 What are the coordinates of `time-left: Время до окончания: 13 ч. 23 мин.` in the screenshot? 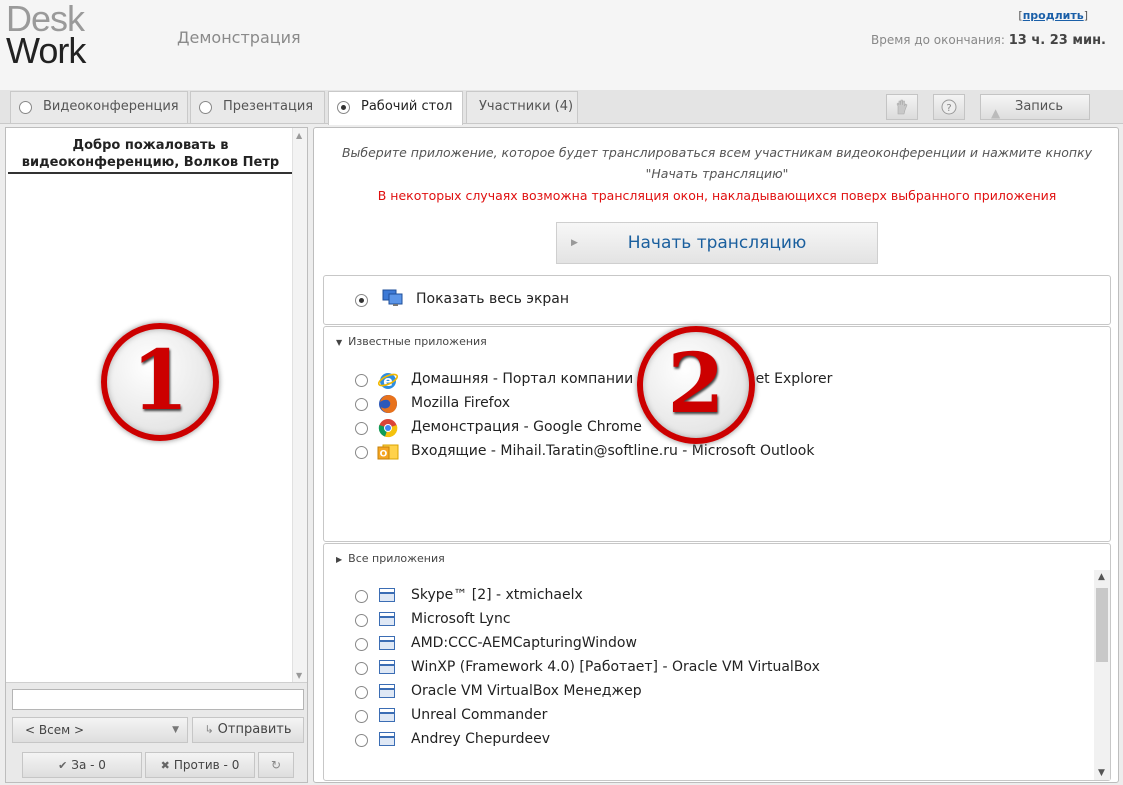 It's located at (988, 40).